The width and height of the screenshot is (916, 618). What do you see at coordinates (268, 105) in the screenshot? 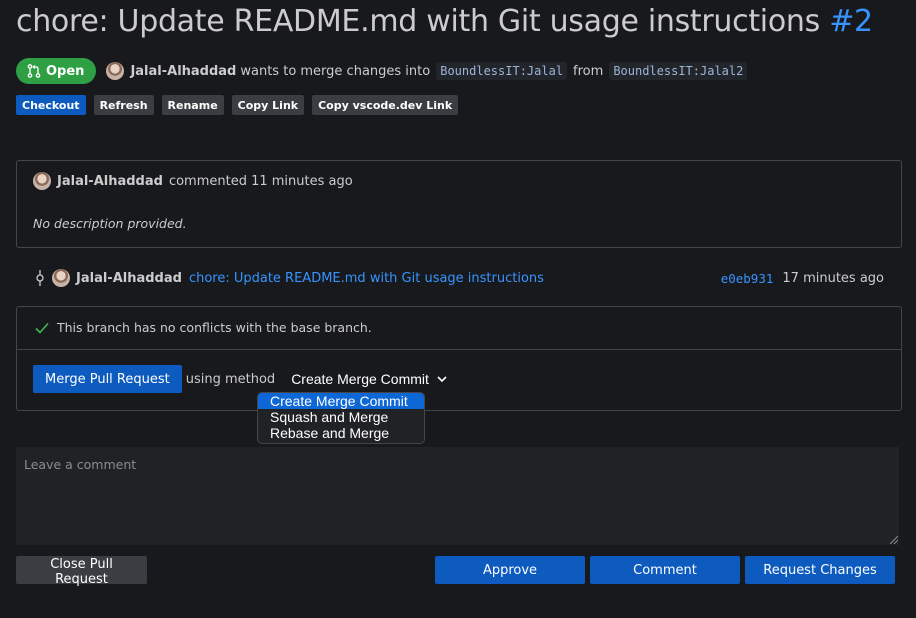
I see `copy-link-button: Copy Link` at bounding box center [268, 105].